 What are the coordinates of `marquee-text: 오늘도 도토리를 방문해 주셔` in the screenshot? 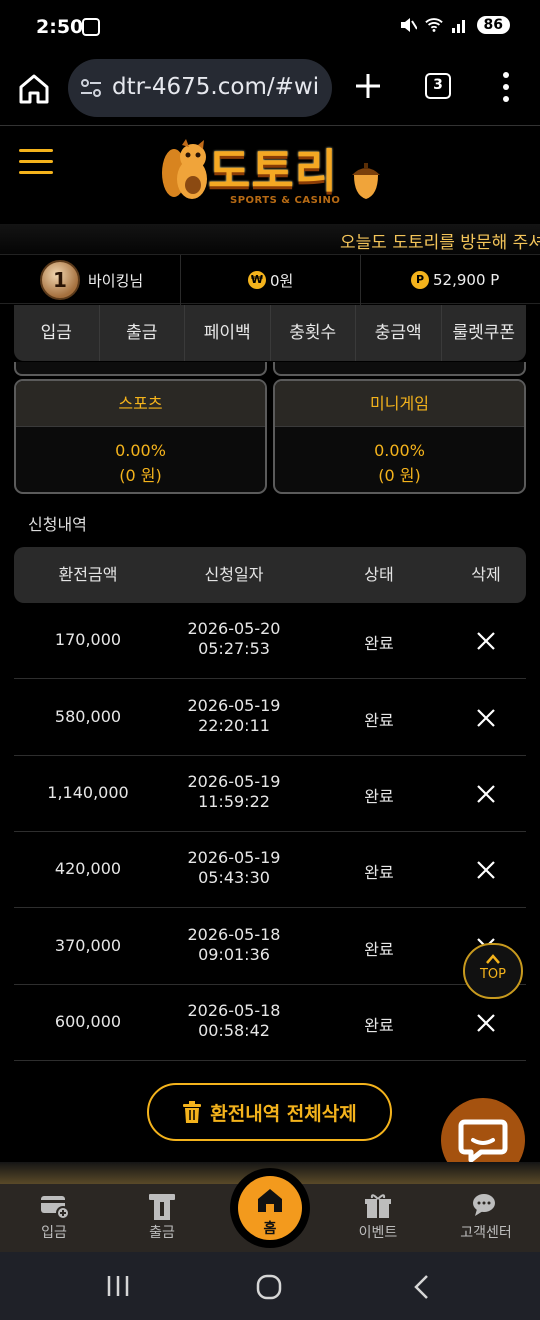 It's located at (440, 243).